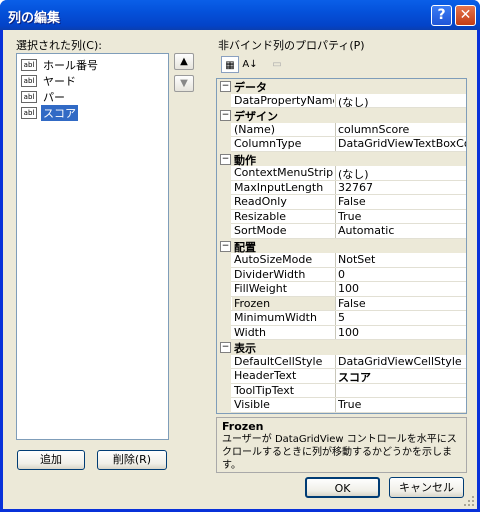  I want to click on window-title: 列の編集, so click(34, 18).